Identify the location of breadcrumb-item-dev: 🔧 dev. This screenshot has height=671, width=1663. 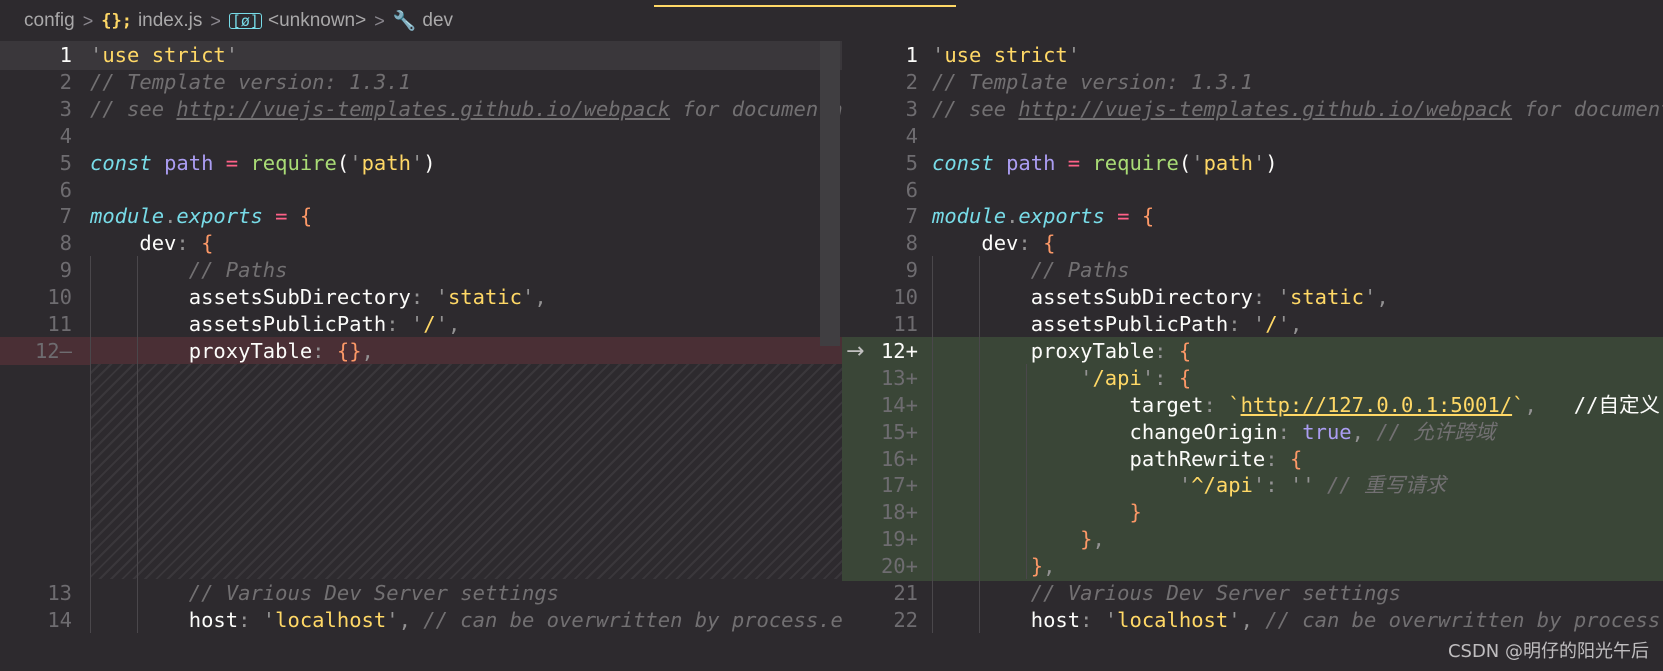
(423, 21).